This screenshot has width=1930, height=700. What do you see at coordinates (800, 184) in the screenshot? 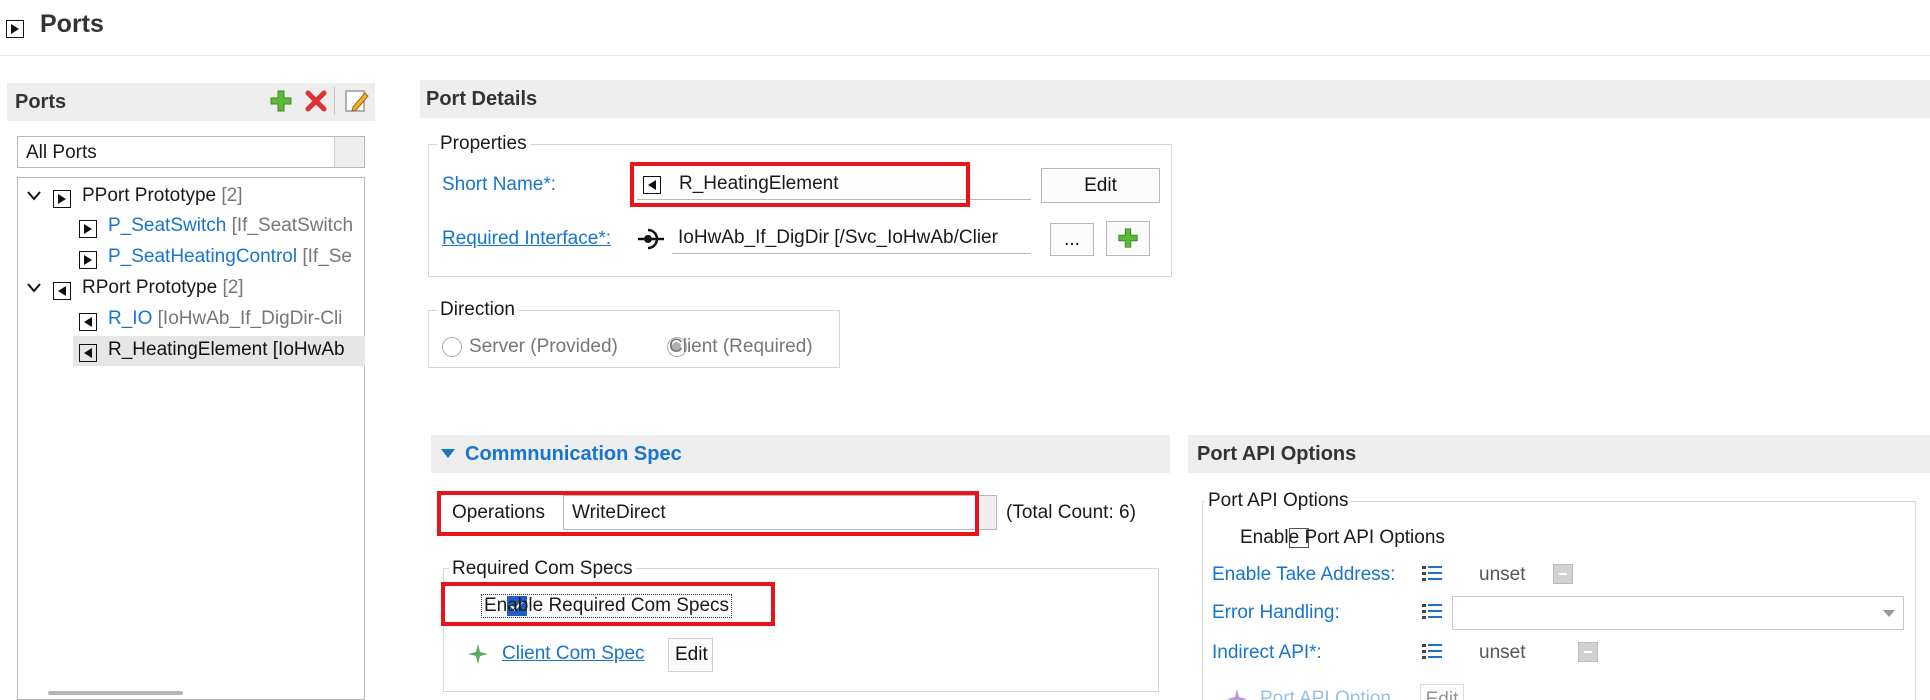
I see `short-name-highlight` at bounding box center [800, 184].